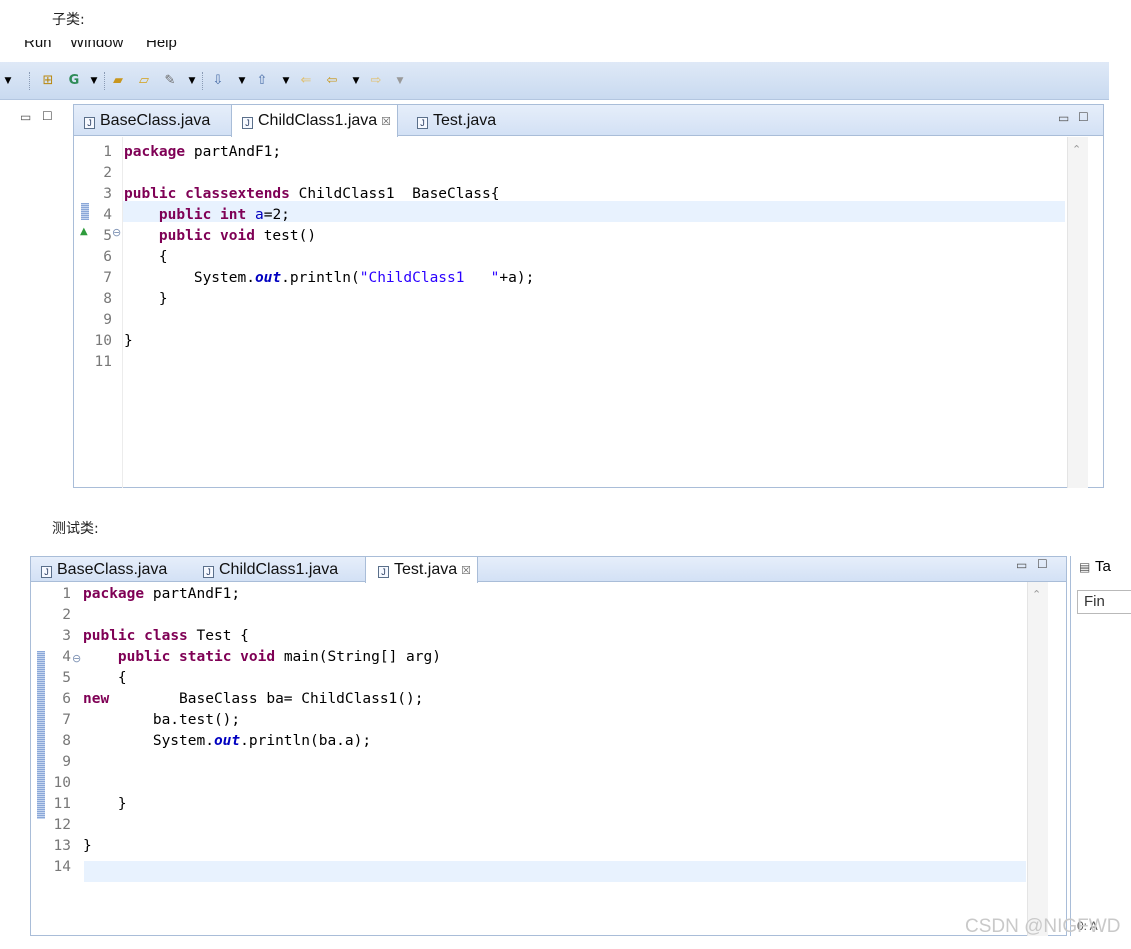 This screenshot has height=949, width=1131. What do you see at coordinates (1103, 566) in the screenshot?
I see `task-list-tab-label: Ta` at bounding box center [1103, 566].